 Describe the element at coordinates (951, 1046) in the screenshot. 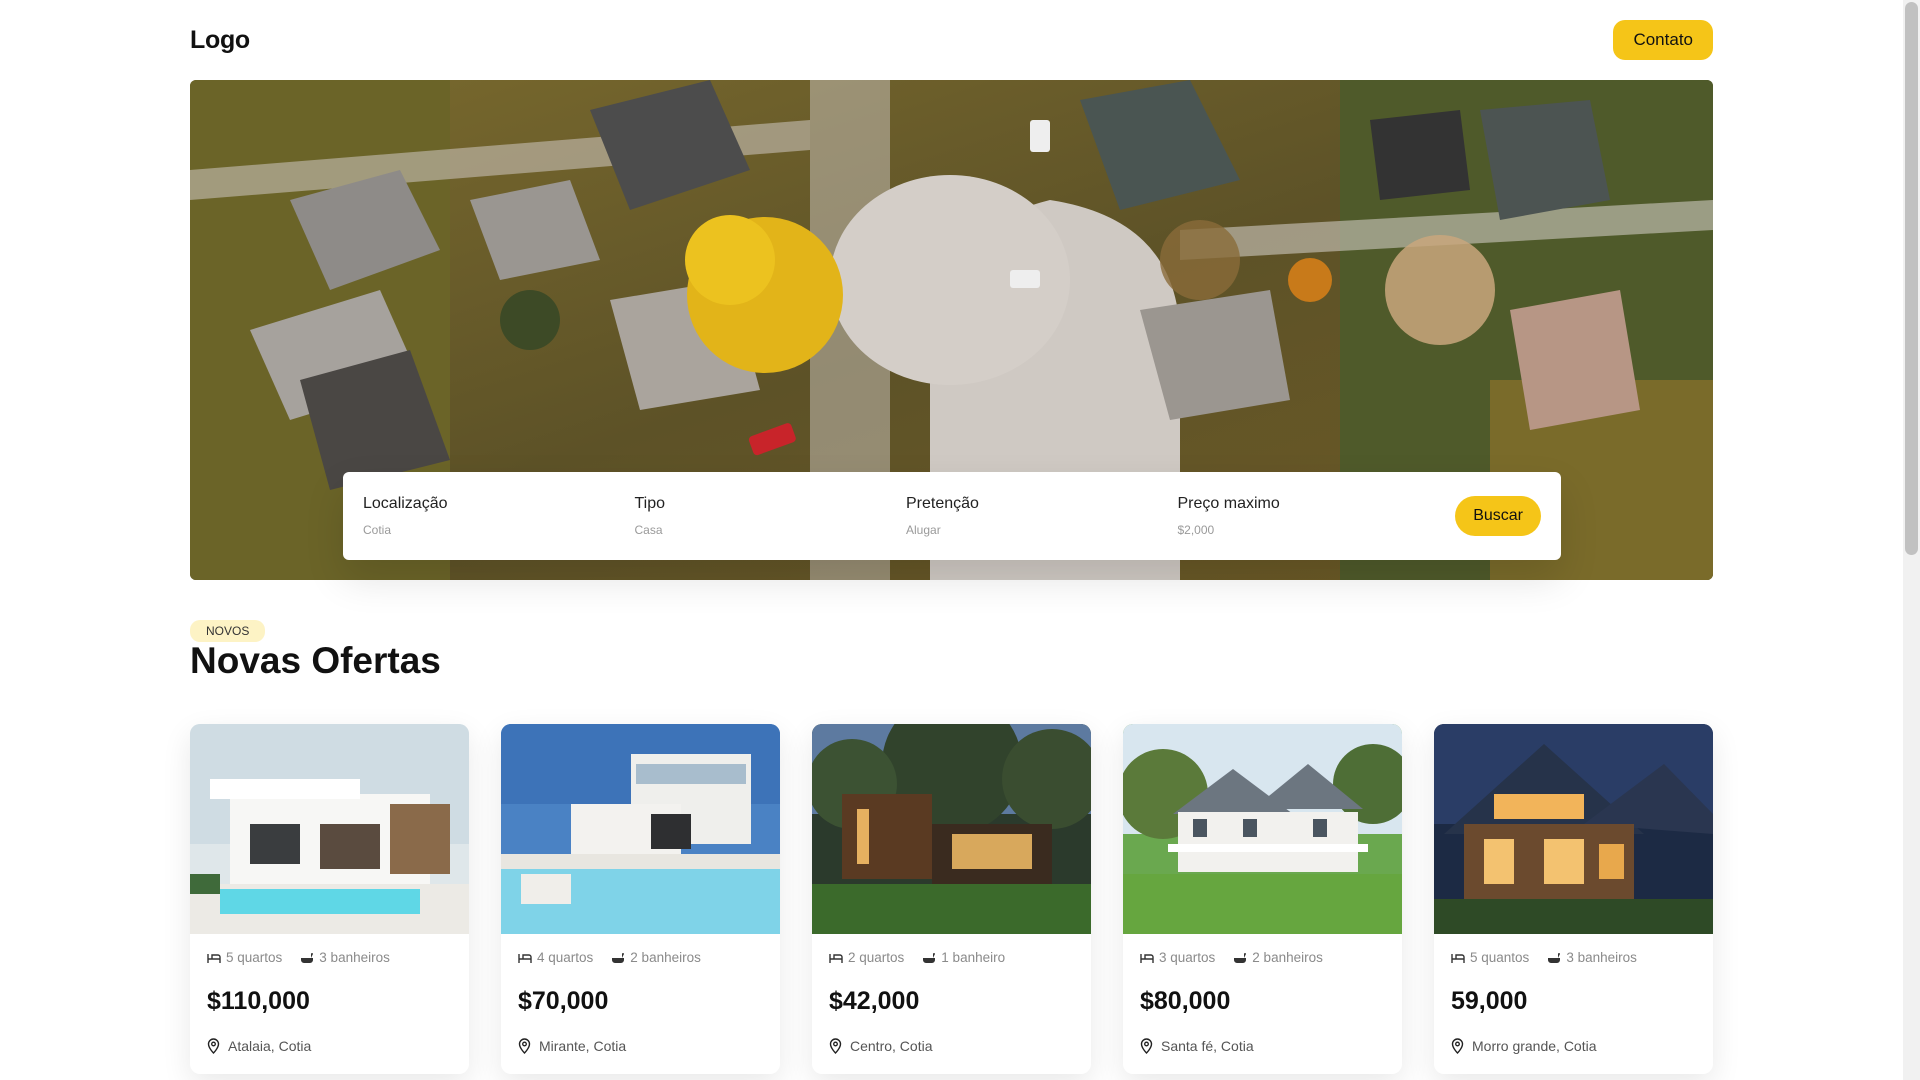

I see `location: Centro, Cotia` at that location.